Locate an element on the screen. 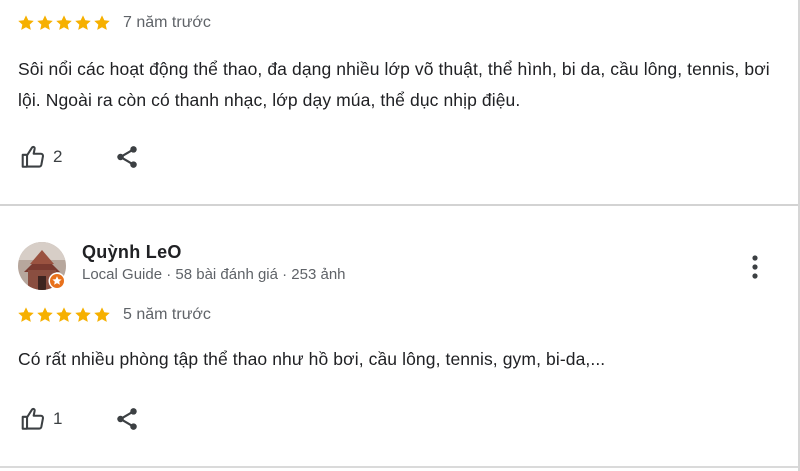  local-guide-badge-icon is located at coordinates (57, 281).